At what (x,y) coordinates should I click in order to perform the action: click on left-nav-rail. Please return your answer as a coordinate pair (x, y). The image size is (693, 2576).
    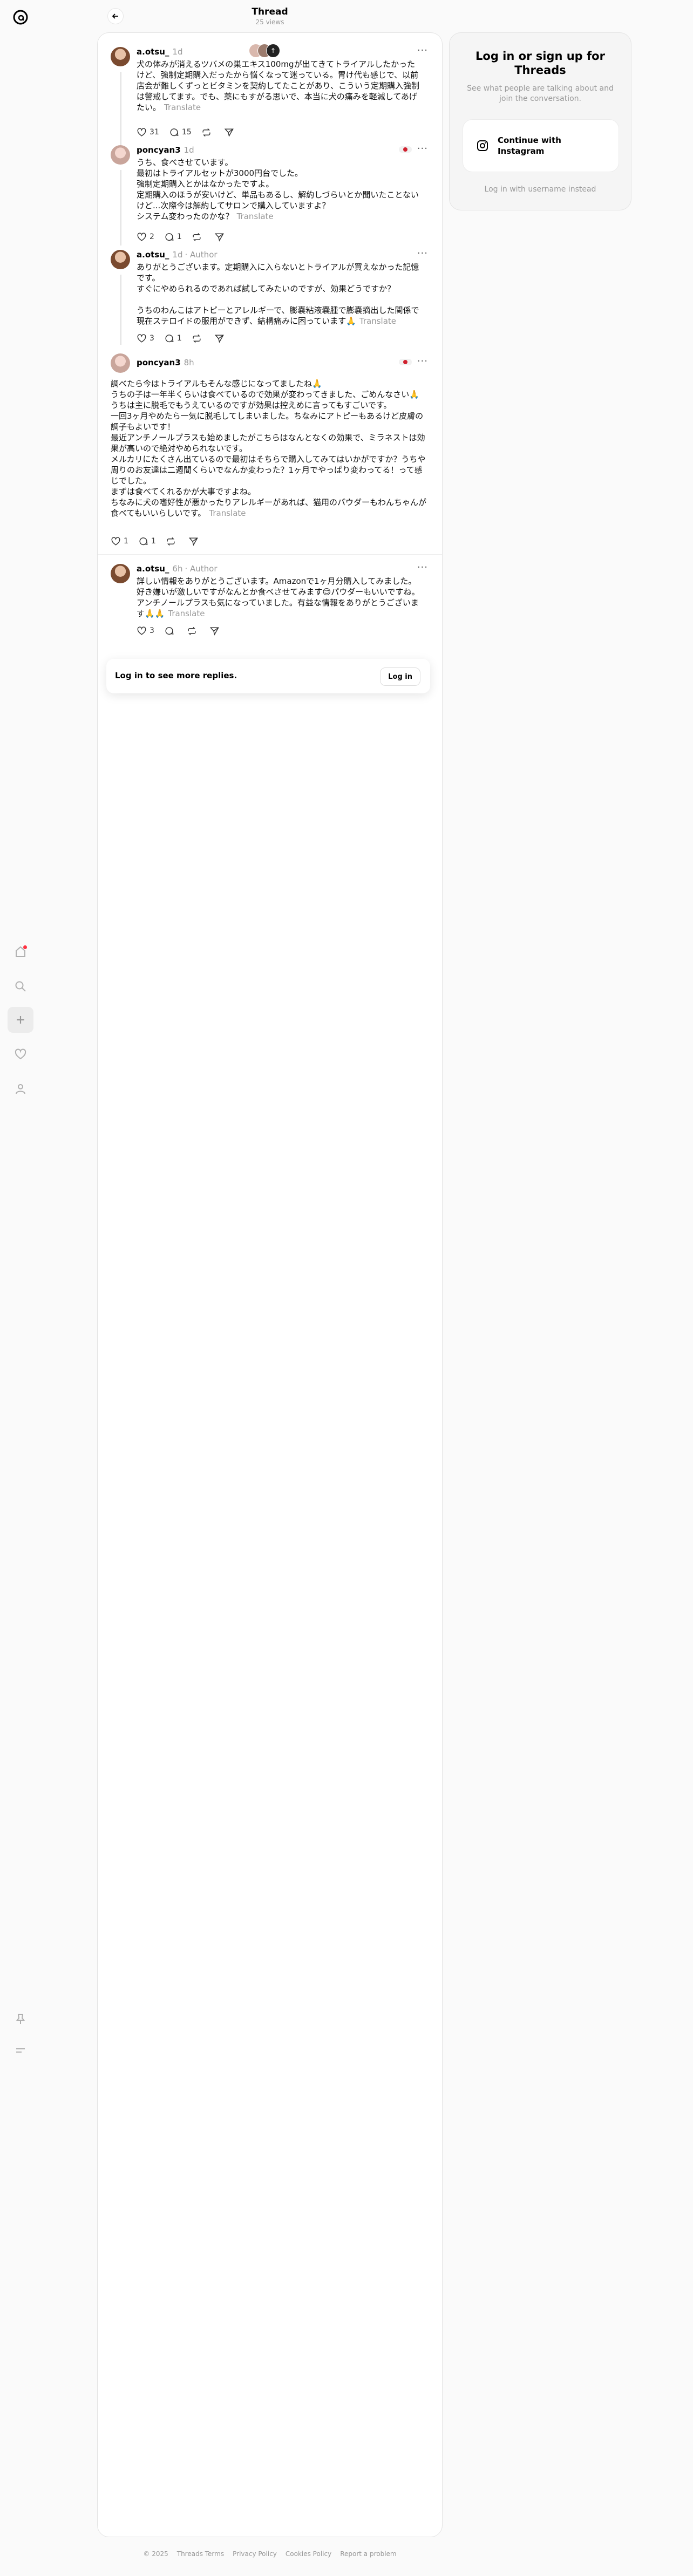
    Looking at the image, I should click on (21, 1288).